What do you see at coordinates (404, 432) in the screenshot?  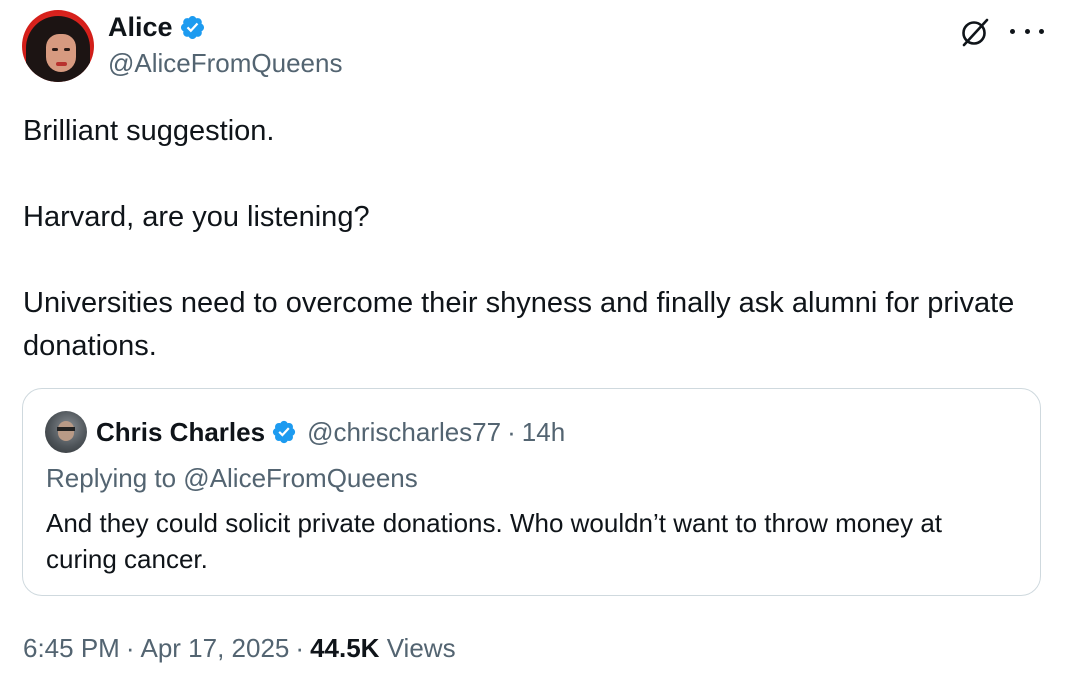 I see `quoted-handle: @chrischarles77` at bounding box center [404, 432].